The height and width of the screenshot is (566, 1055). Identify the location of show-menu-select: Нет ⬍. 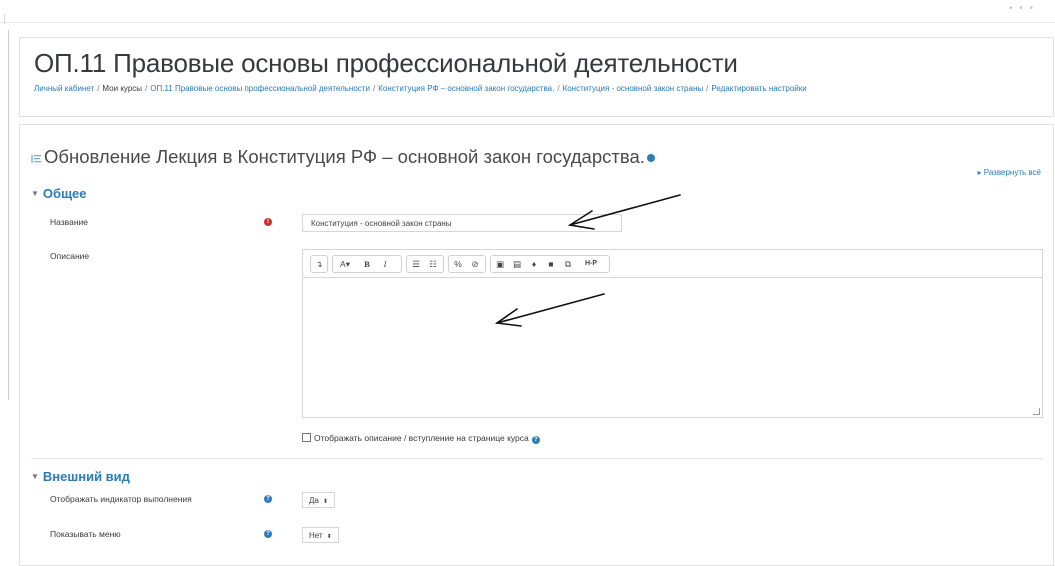
(320, 535).